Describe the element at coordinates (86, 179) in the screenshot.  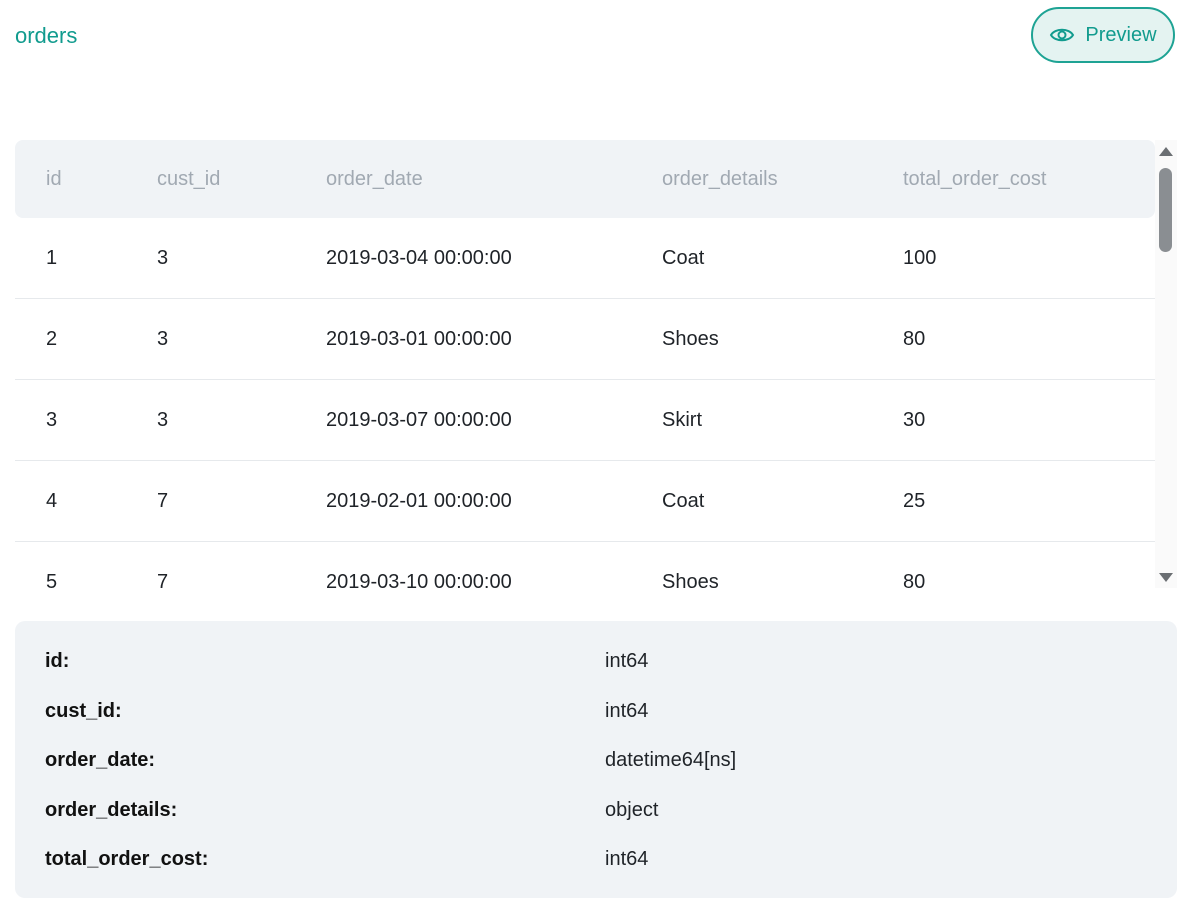
I see `column-header-id: id` at that location.